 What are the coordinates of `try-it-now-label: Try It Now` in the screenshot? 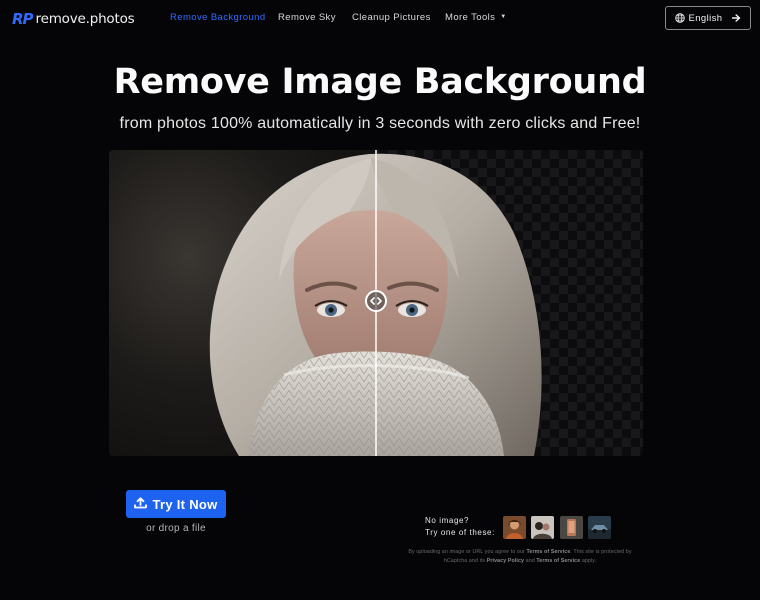 It's located at (185, 504).